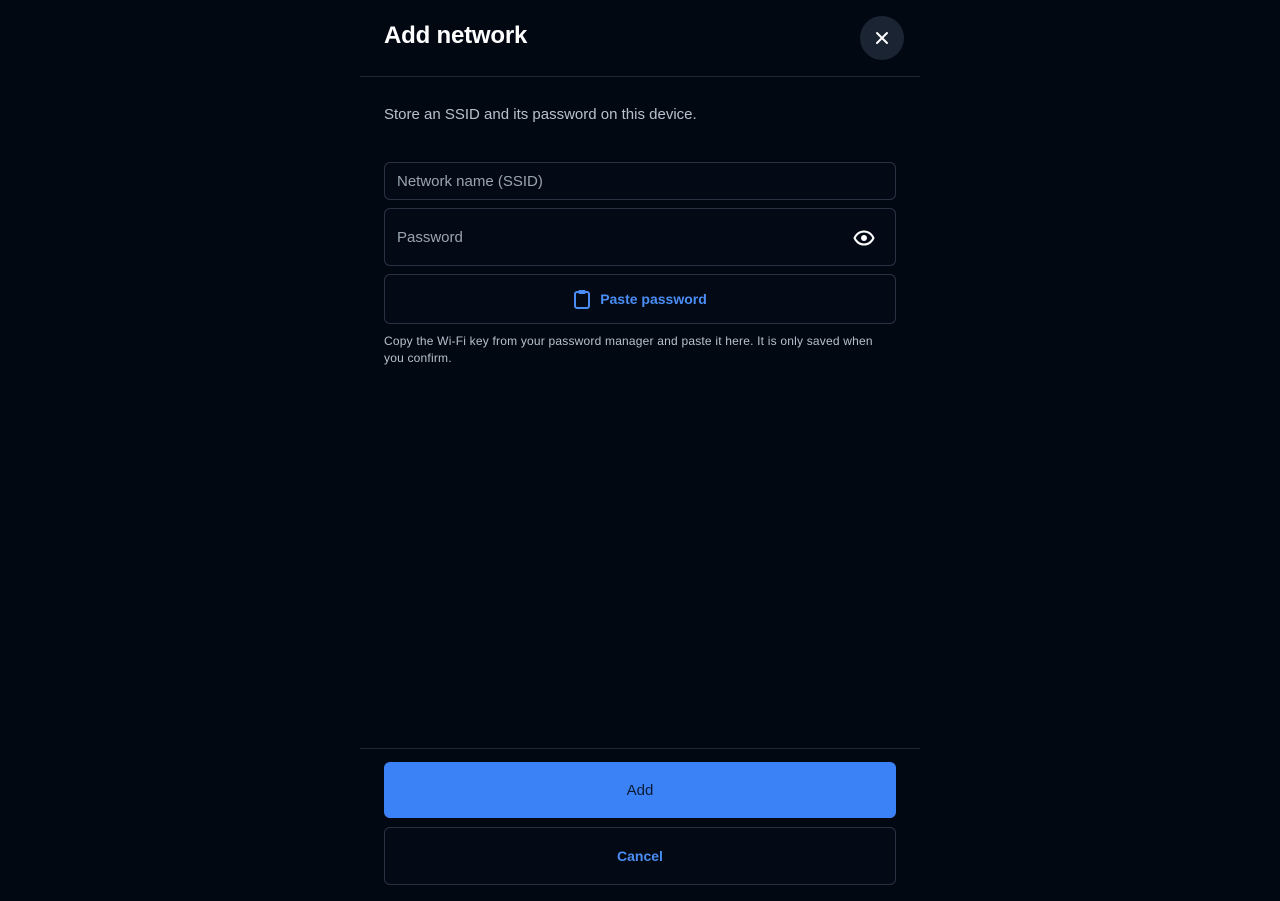 The width and height of the screenshot is (1280, 901). Describe the element at coordinates (637, 181) in the screenshot. I see `ssid-input` at that location.